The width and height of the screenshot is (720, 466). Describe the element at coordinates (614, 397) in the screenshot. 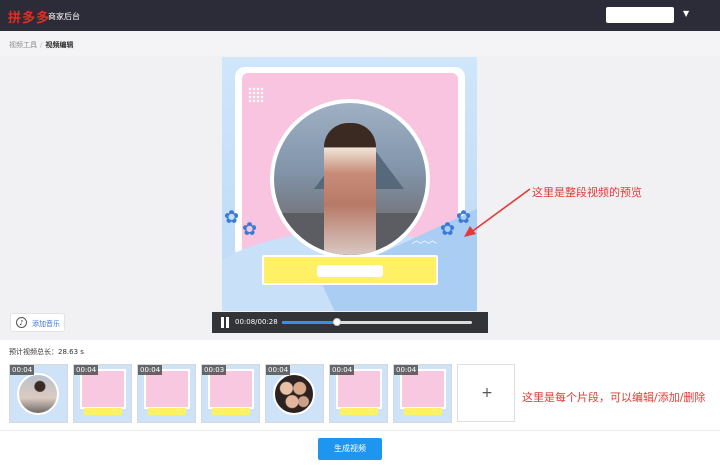

I see `annotation-clips-note: 这里是每个片段，可以编辑/添加/删除` at that location.